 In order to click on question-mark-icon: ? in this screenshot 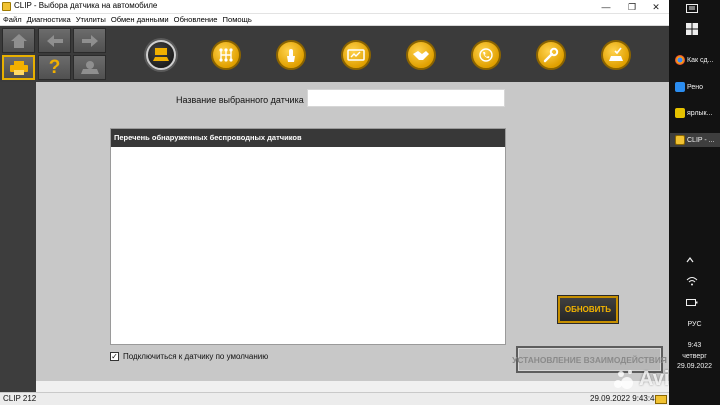, I will do `click(54, 67)`.